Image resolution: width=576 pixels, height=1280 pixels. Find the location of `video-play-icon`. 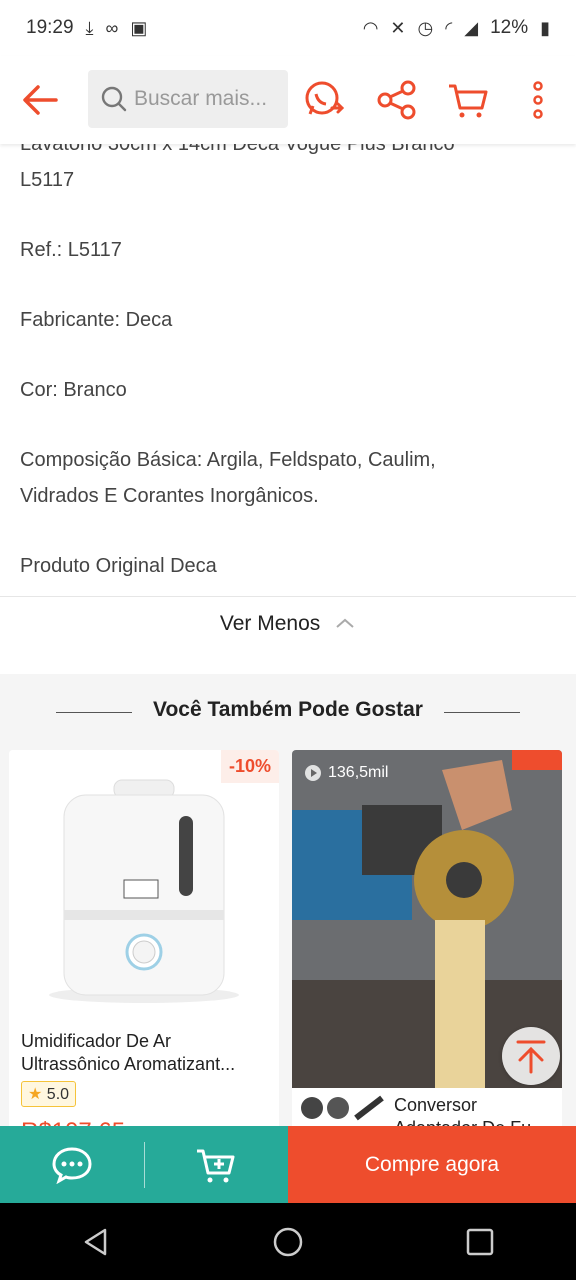

video-play-icon is located at coordinates (313, 773).